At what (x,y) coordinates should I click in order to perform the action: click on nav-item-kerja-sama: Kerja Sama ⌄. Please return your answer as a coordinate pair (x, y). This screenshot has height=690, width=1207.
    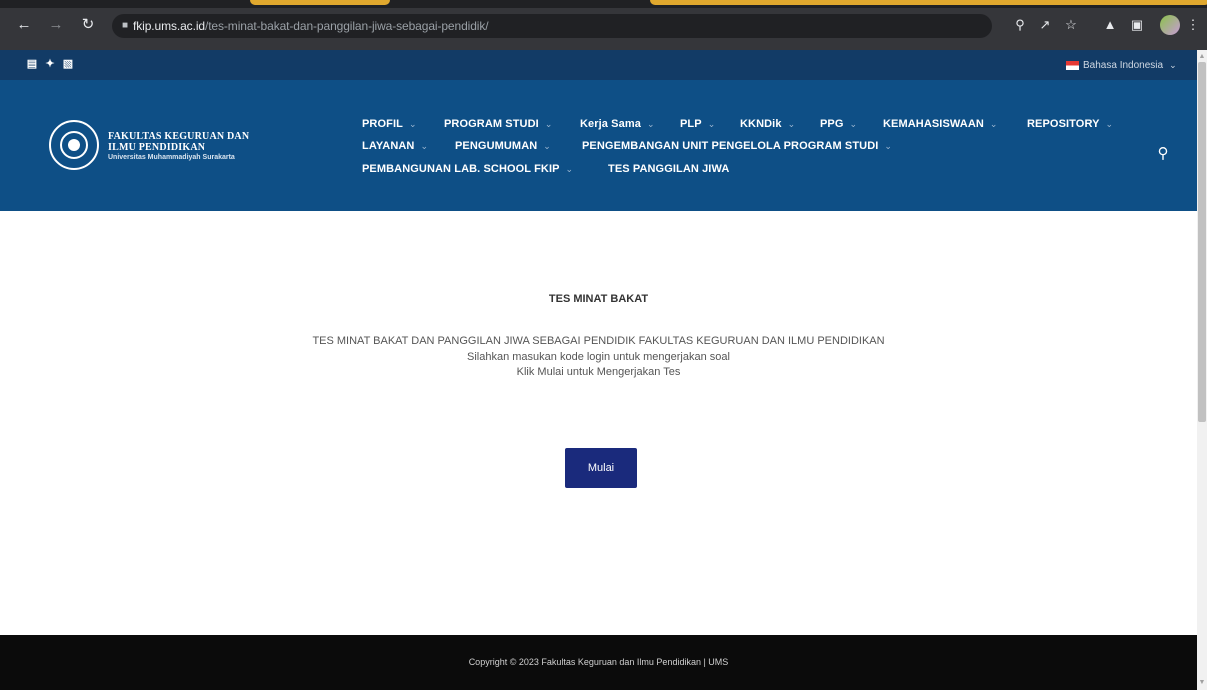
    Looking at the image, I should click on (617, 125).